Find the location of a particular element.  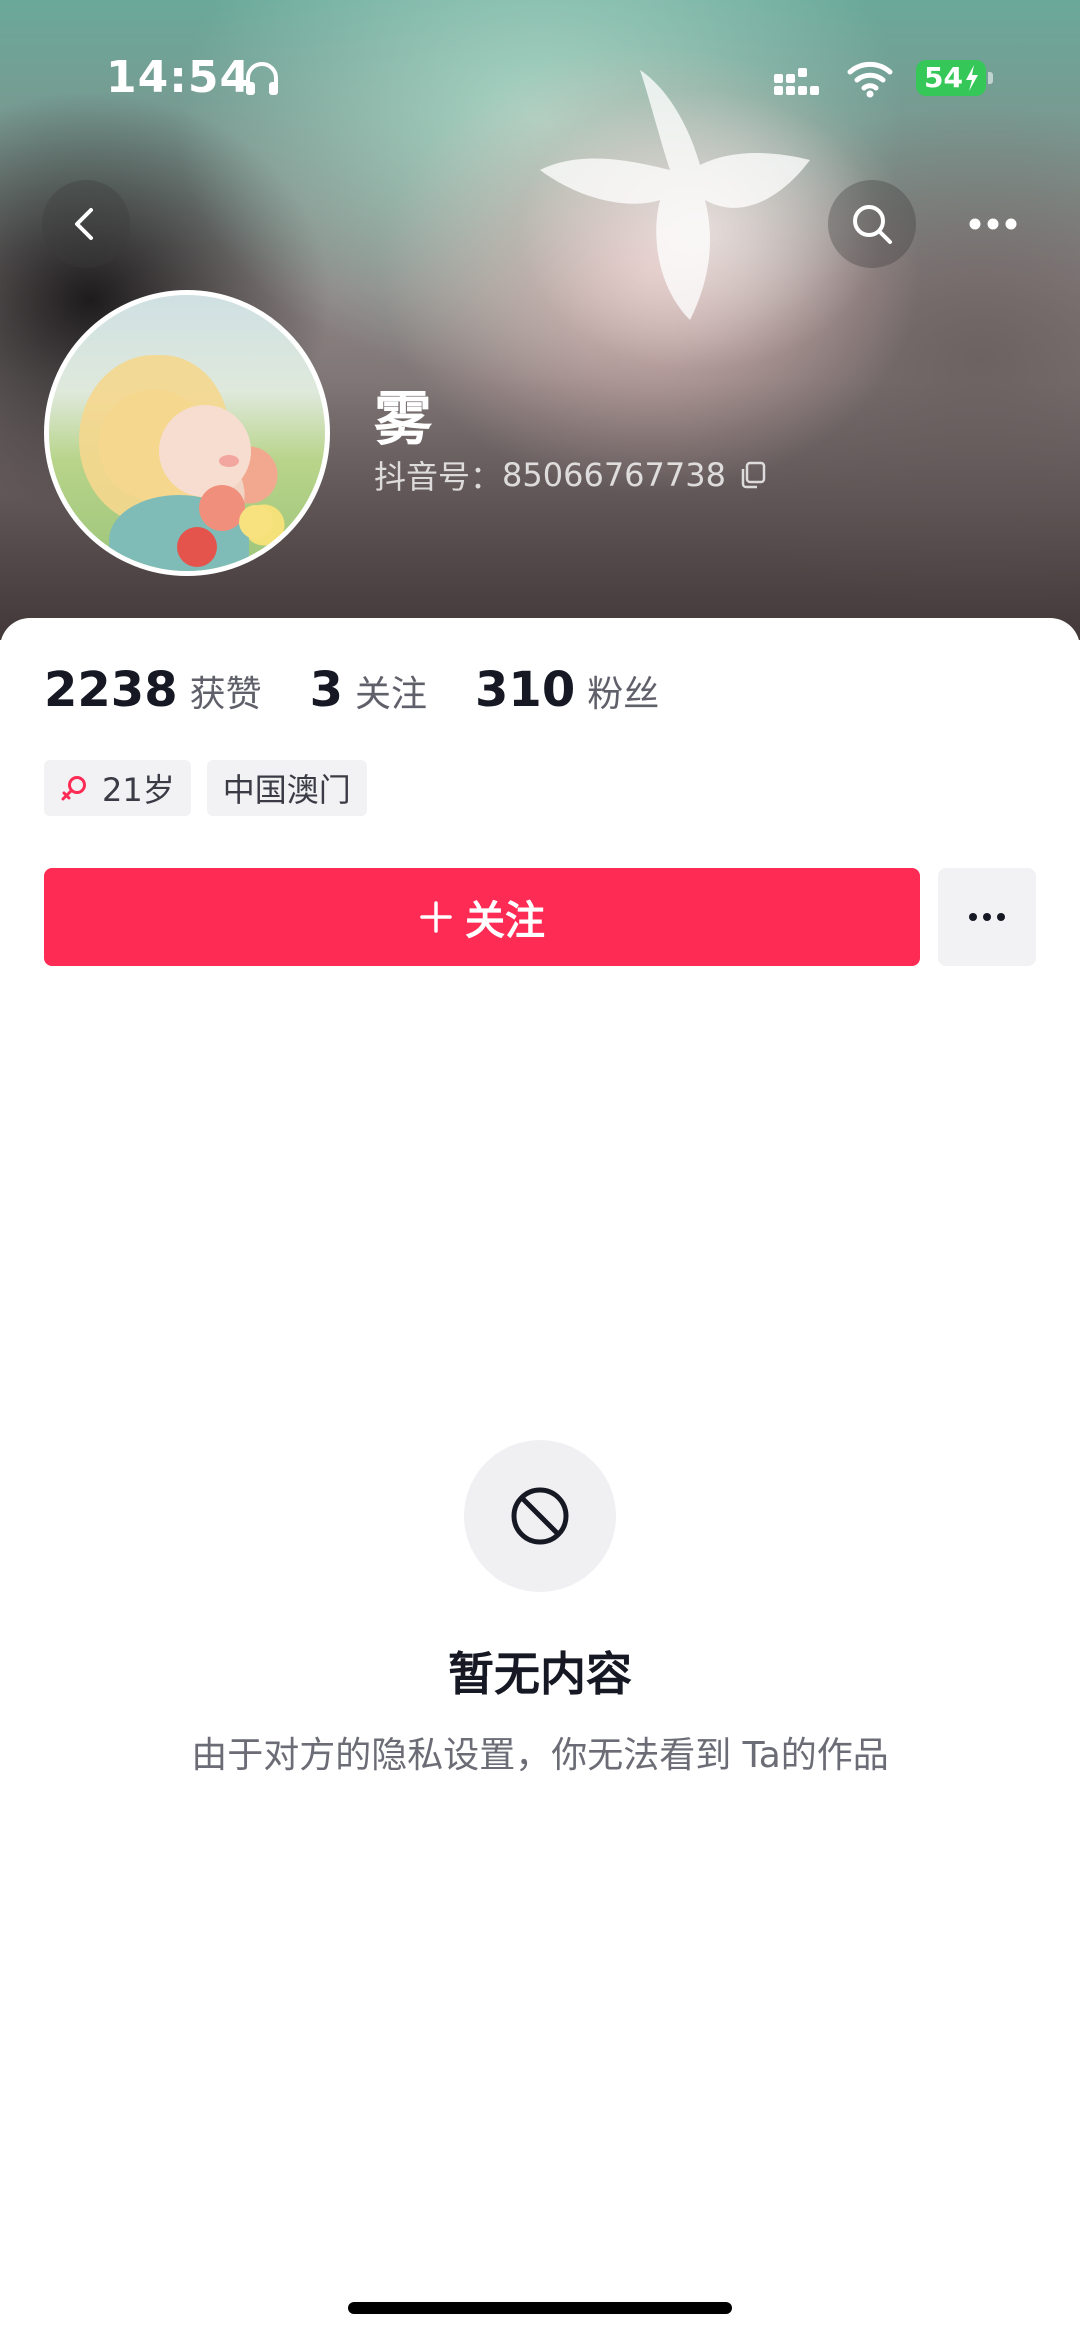

location-tag-text: 中国澳门 is located at coordinates (286, 790).